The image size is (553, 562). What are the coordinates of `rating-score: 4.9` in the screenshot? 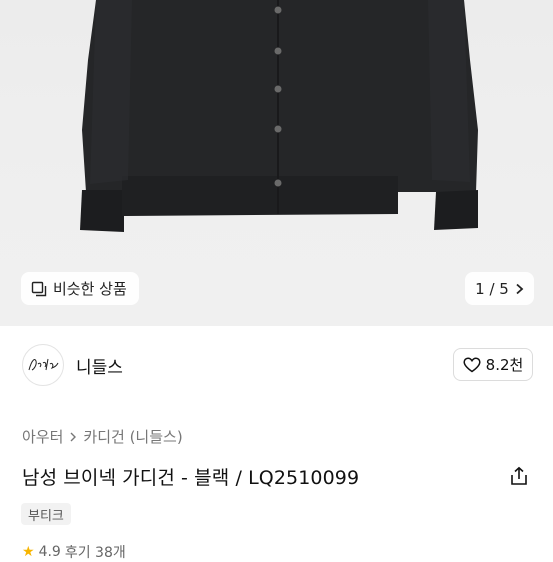 It's located at (49, 552).